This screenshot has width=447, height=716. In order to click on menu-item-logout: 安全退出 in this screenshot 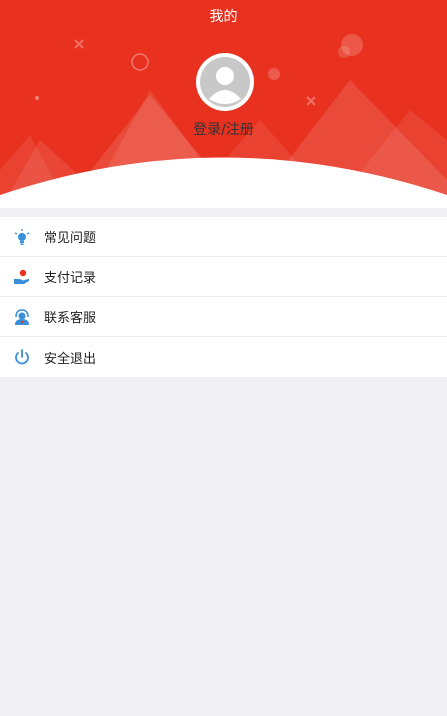, I will do `click(223, 357)`.